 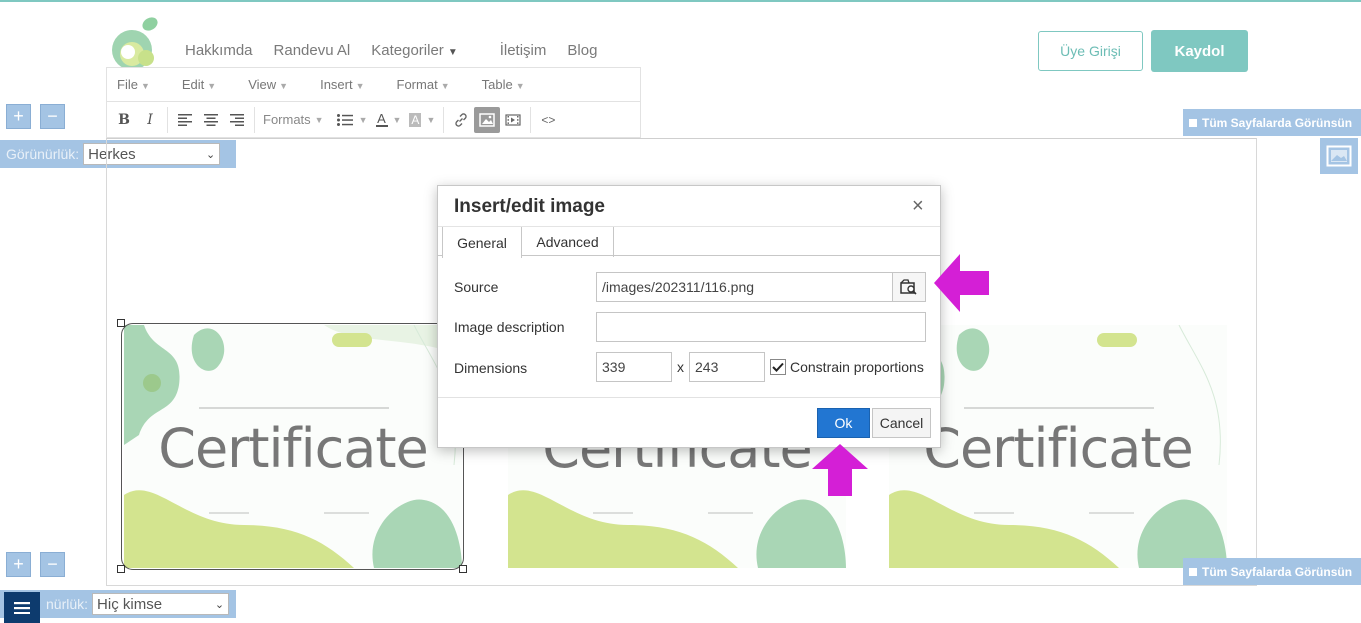 What do you see at coordinates (381, 126) in the screenshot?
I see `font-color-swatch` at bounding box center [381, 126].